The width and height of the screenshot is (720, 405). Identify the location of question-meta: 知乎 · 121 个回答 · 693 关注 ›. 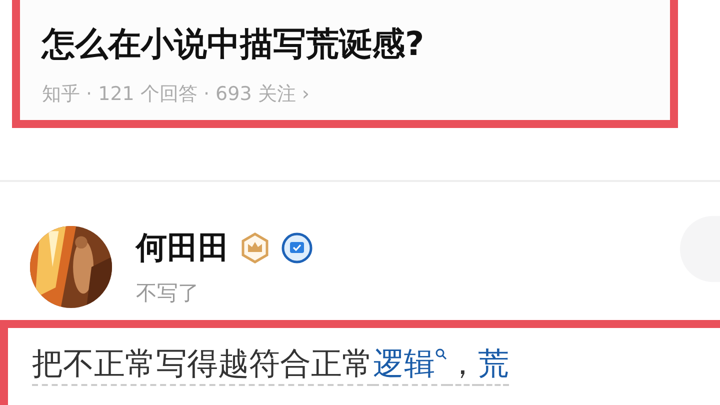
(176, 94).